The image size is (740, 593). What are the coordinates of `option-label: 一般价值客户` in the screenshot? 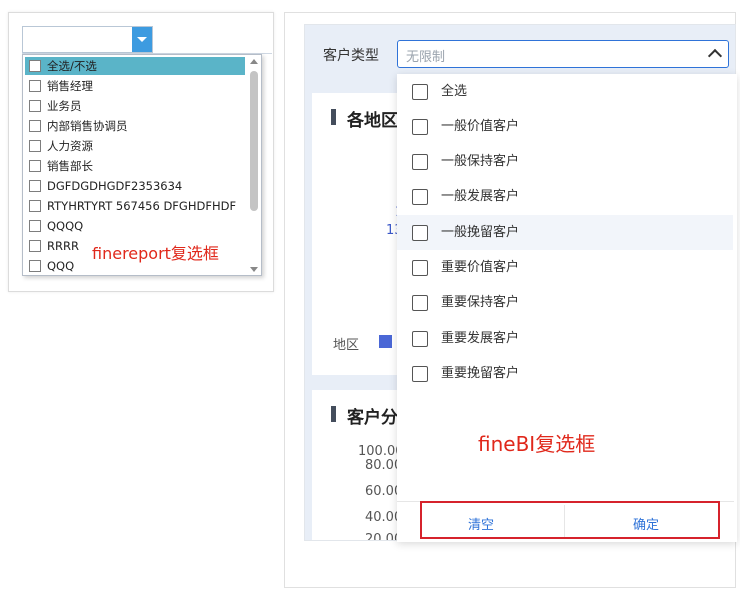 It's located at (480, 126).